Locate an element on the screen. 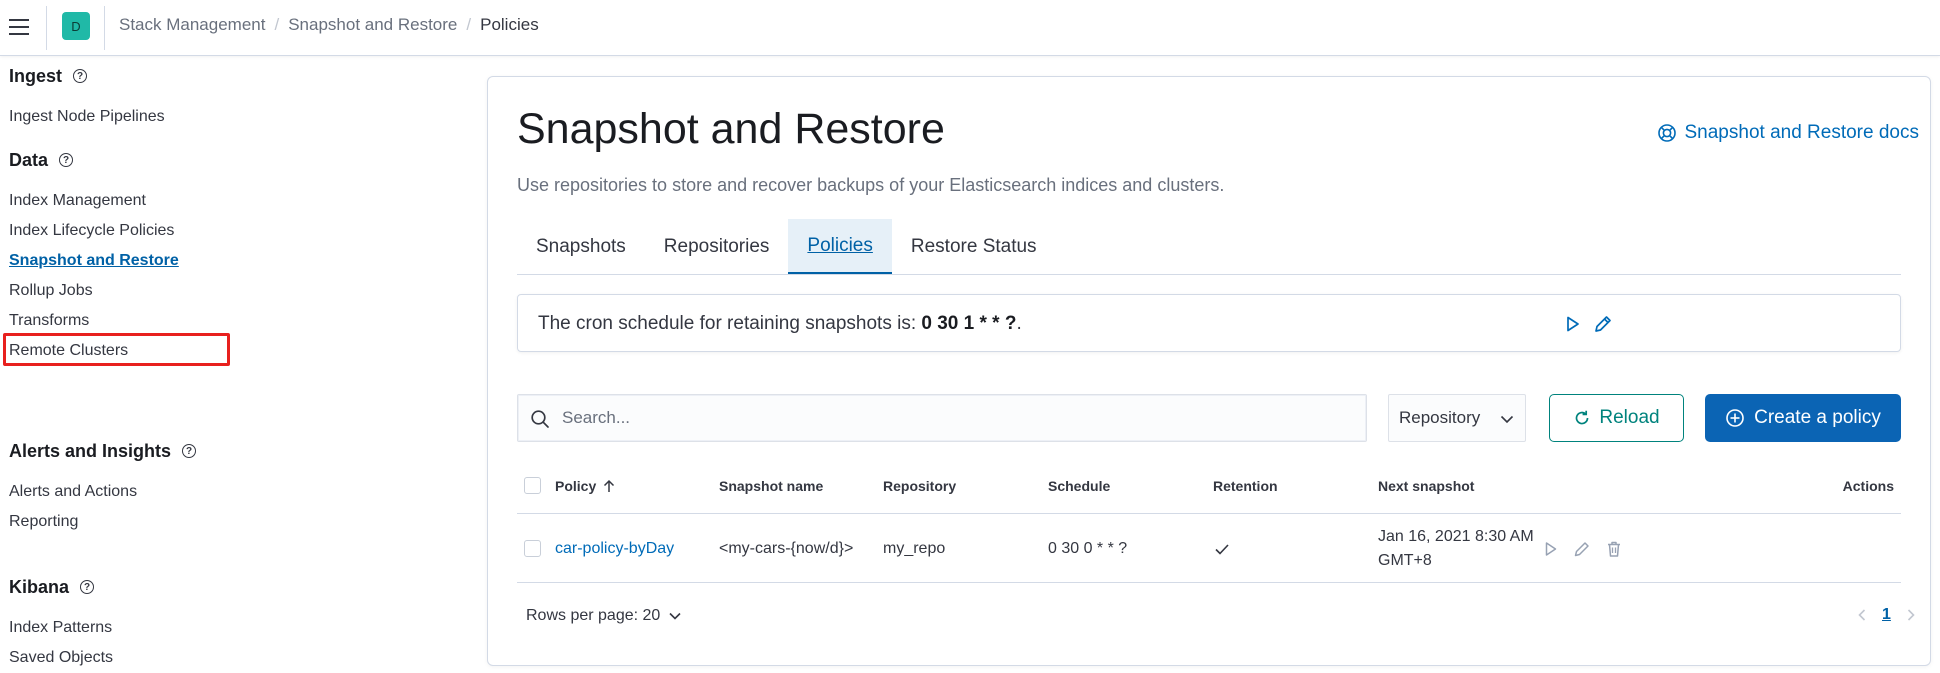 The image size is (1940, 673). breadcrumb-policies: Policies is located at coordinates (509, 24).